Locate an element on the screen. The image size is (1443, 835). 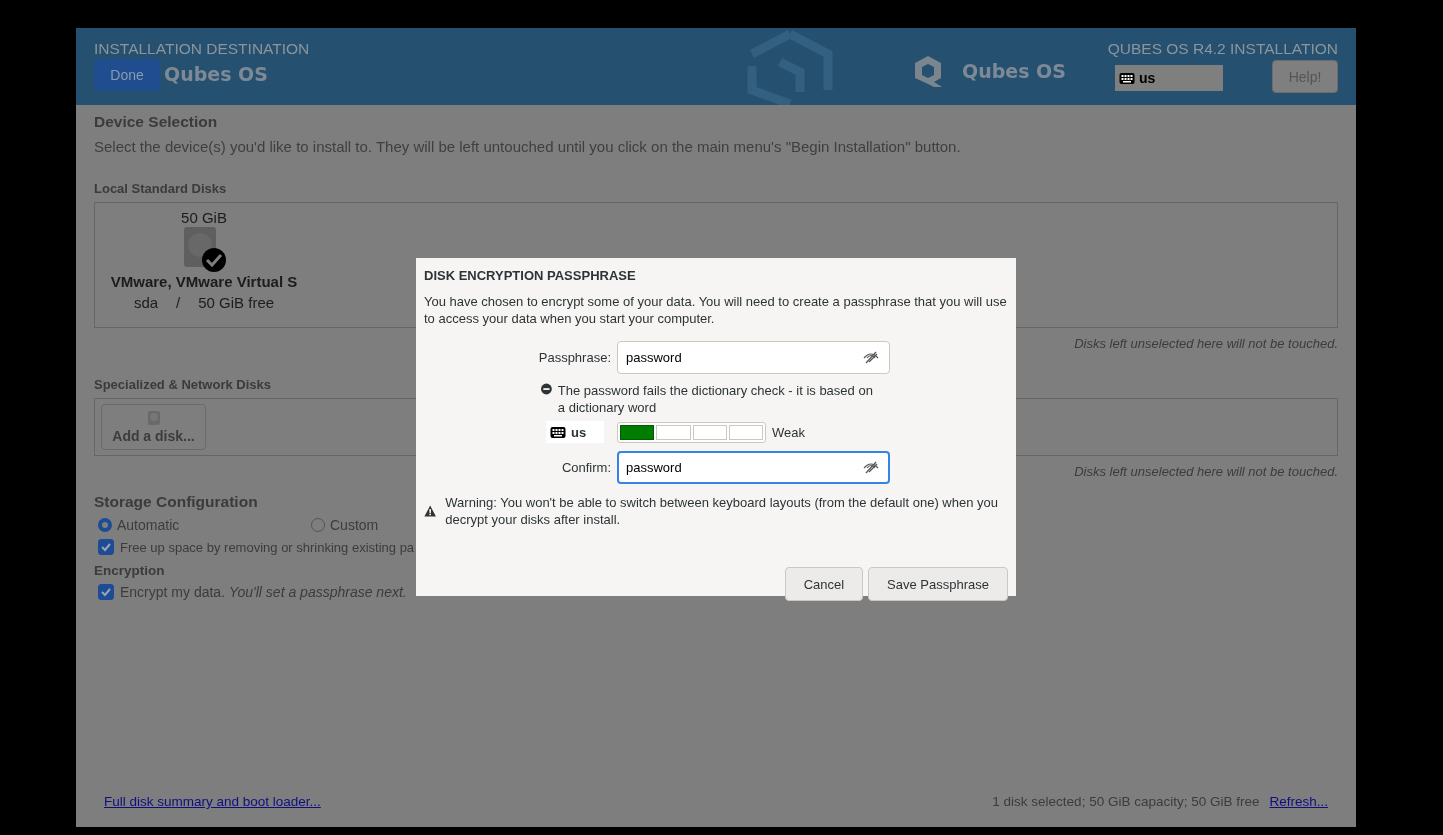
strength-label: Weak is located at coordinates (788, 432).